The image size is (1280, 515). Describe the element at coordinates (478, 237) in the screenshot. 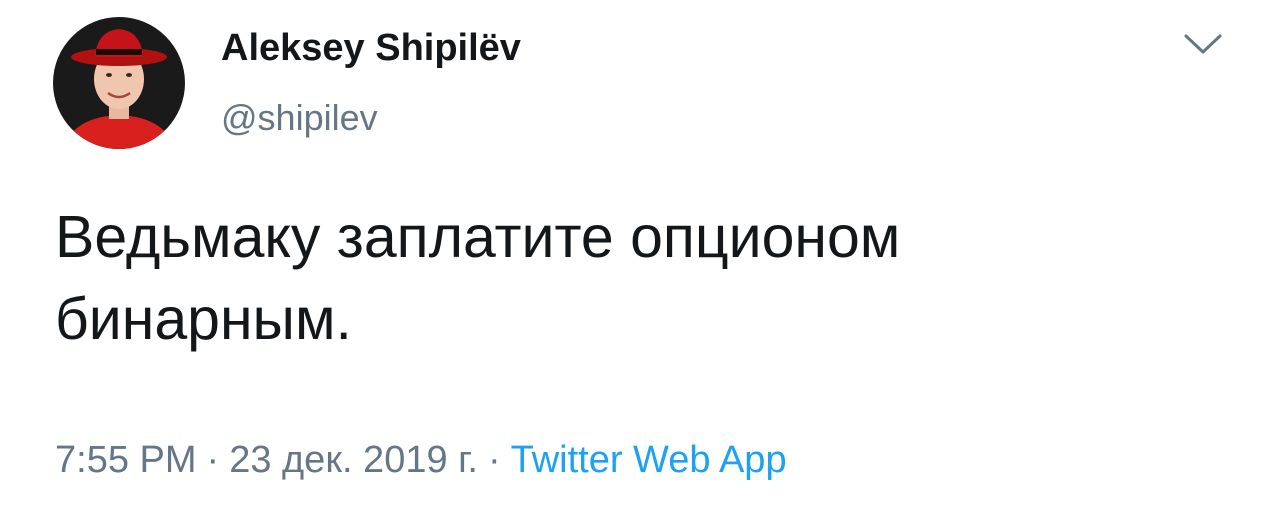

I see `tweet-text-line-1: Ведьмаку заплатите опционом` at that location.